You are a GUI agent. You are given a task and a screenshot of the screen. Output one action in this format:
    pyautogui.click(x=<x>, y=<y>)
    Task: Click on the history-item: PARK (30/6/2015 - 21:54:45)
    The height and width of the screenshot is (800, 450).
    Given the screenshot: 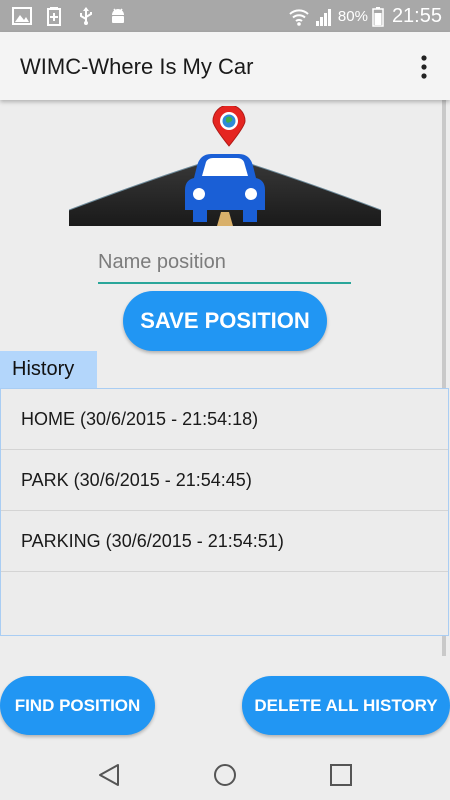 What is the action you would take?
    pyautogui.click(x=224, y=480)
    